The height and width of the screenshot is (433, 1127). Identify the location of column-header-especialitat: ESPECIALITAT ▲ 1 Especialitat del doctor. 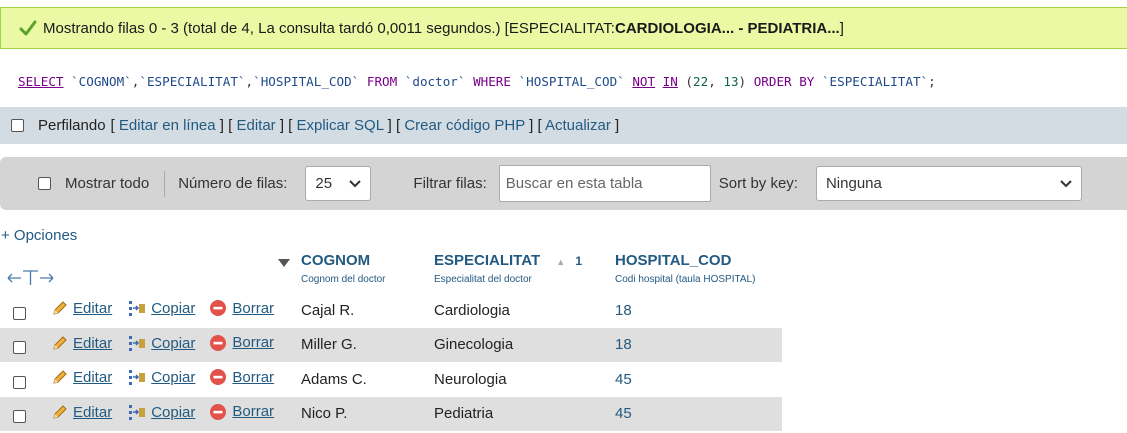
(520, 270).